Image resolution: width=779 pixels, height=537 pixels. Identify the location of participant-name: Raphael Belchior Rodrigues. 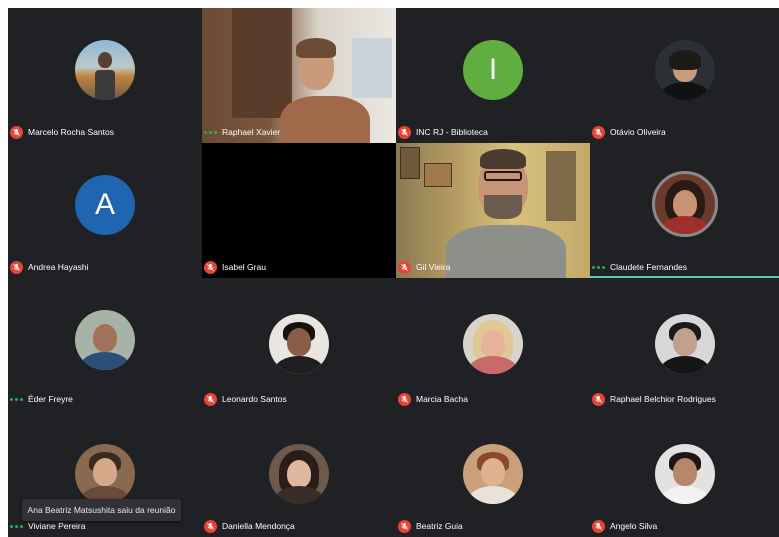
(663, 399).